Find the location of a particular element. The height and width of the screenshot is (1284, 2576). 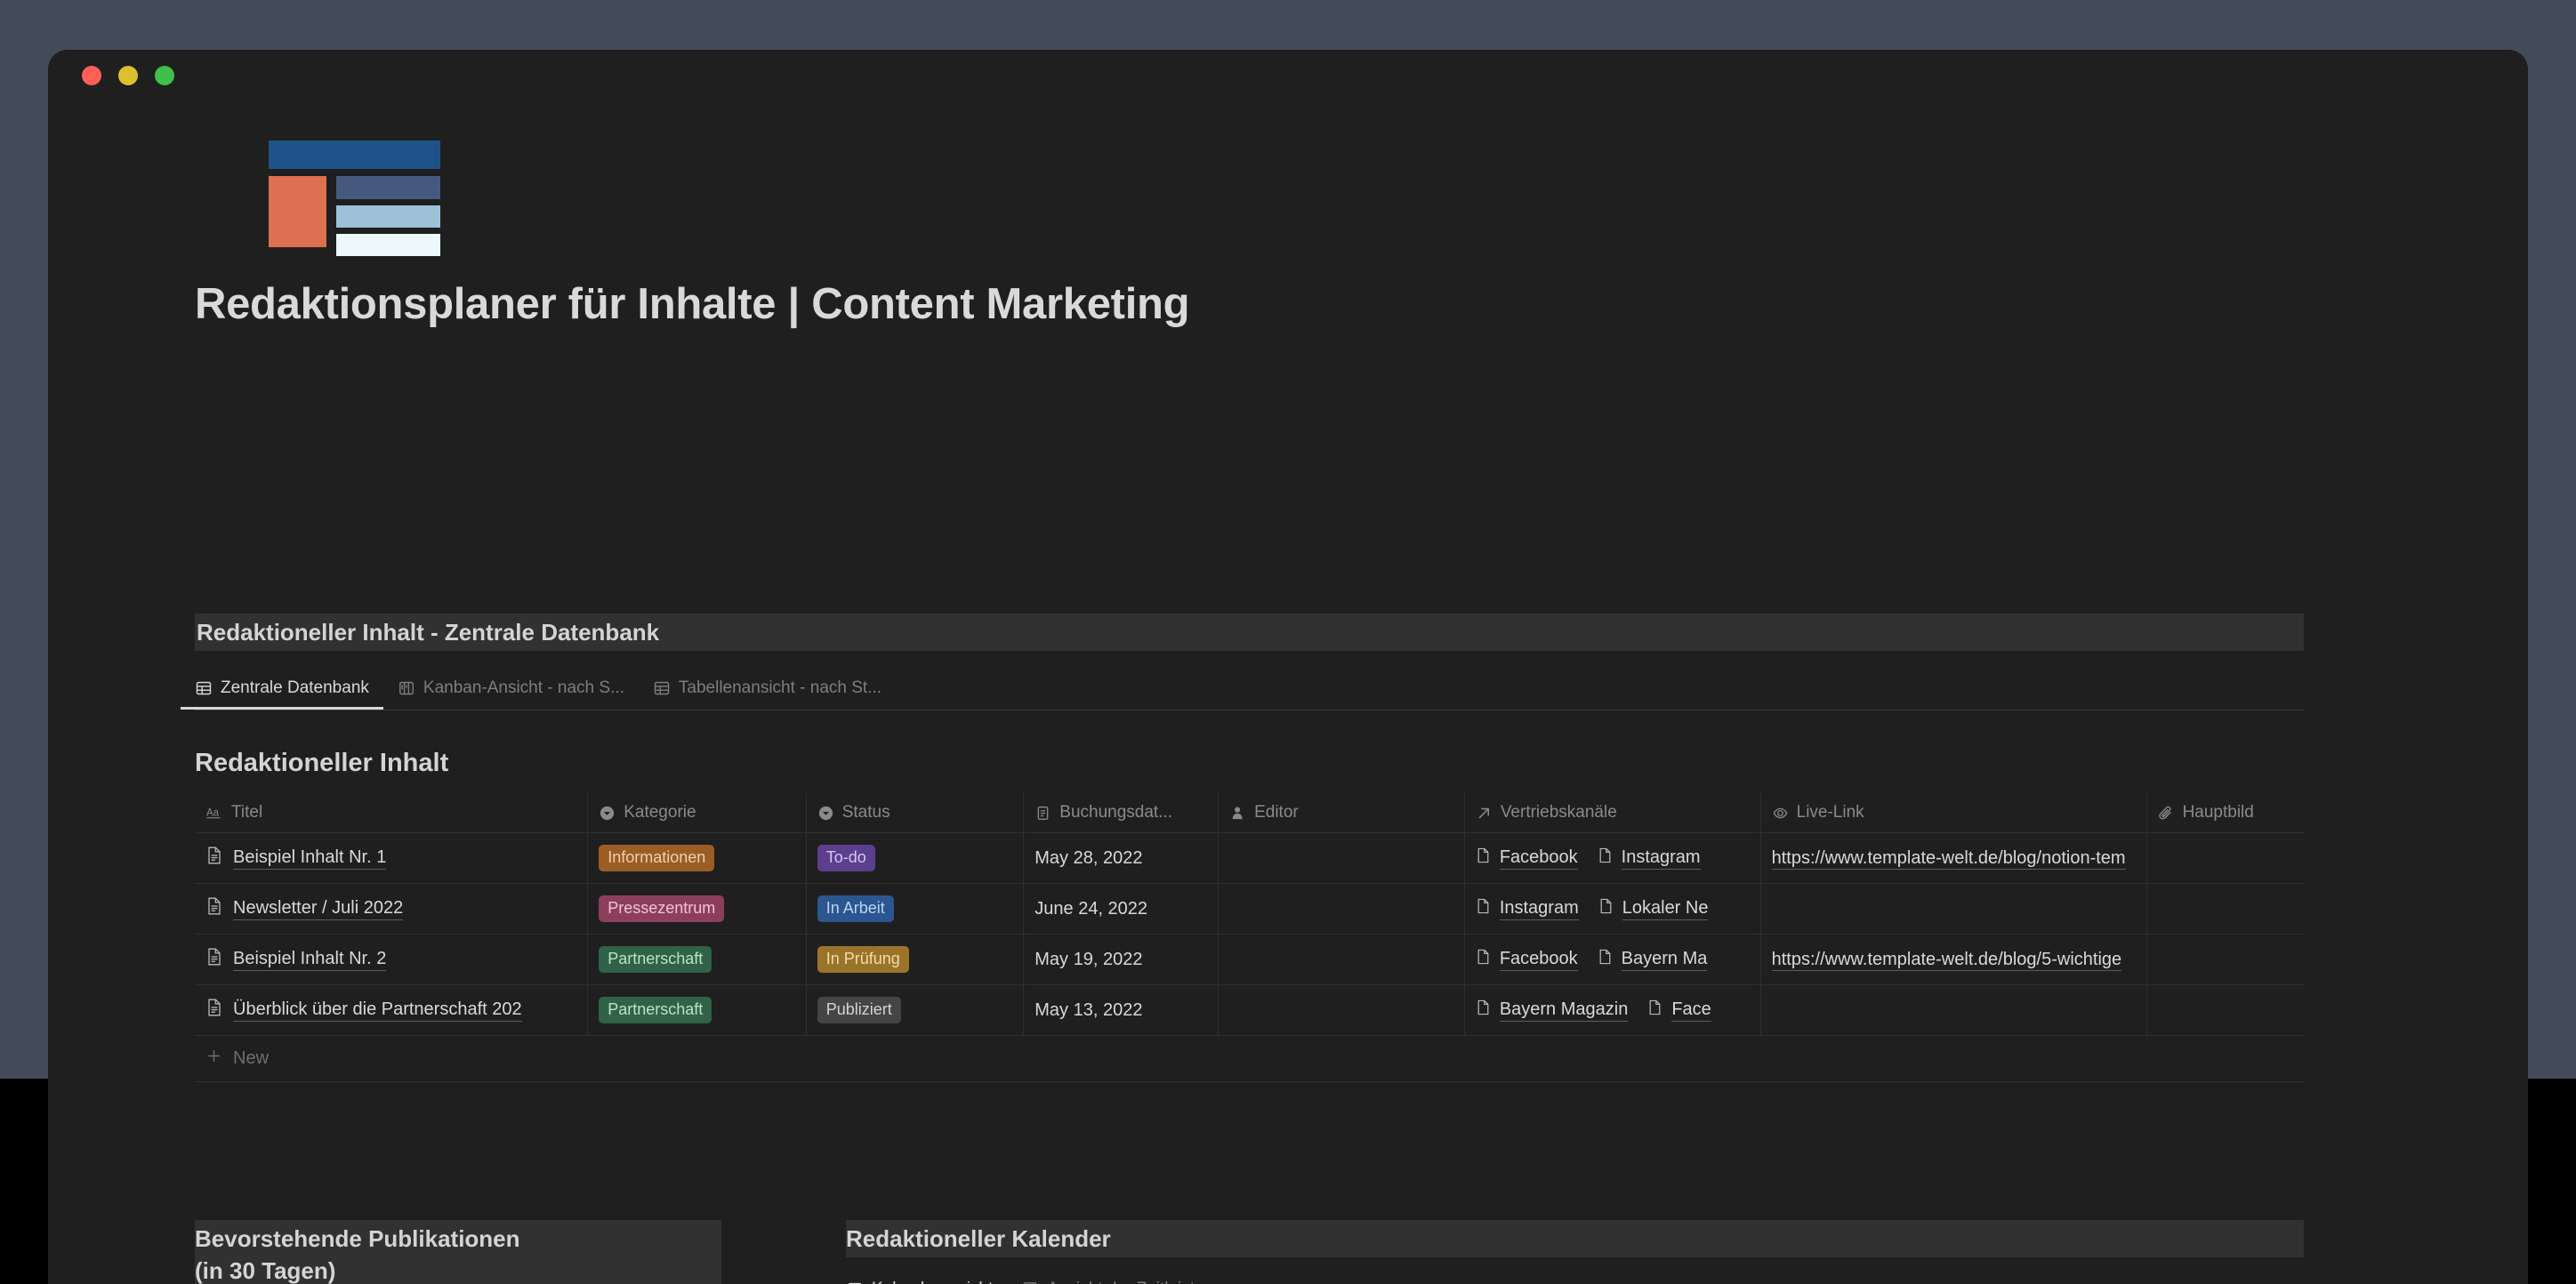

cell-status: To-do is located at coordinates (916, 858).